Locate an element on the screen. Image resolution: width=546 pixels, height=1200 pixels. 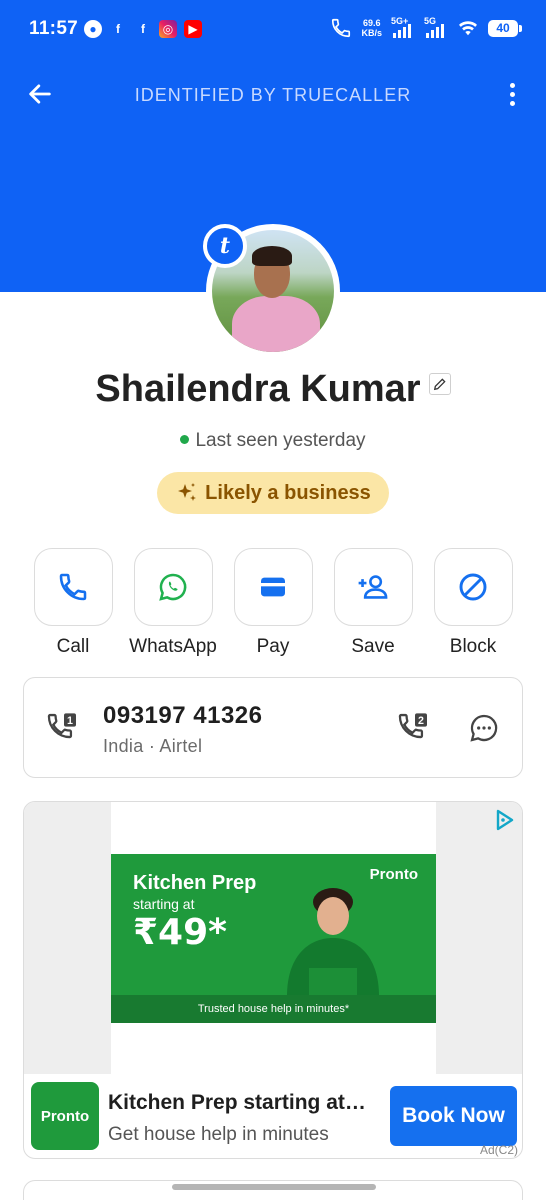
wifi-call-icon is located at coordinates (341, 28).